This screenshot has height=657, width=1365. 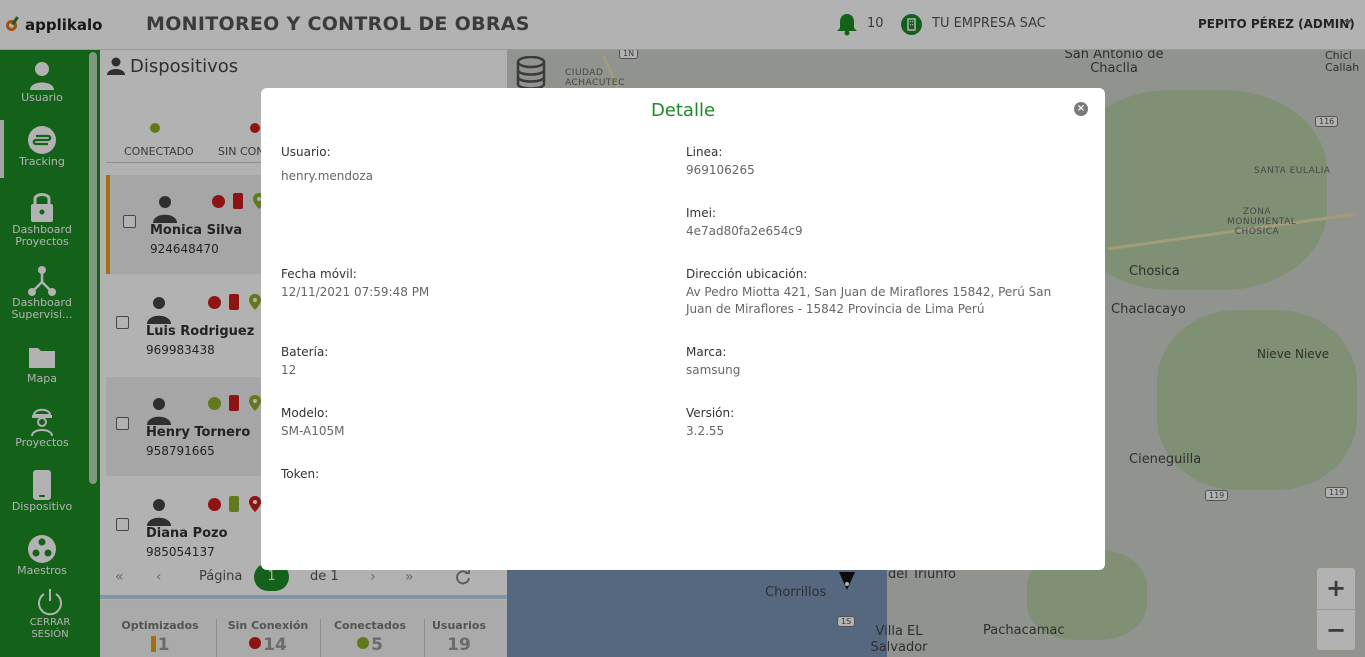 I want to click on field-label-fecha: Fecha móvil:, so click(x=319, y=274).